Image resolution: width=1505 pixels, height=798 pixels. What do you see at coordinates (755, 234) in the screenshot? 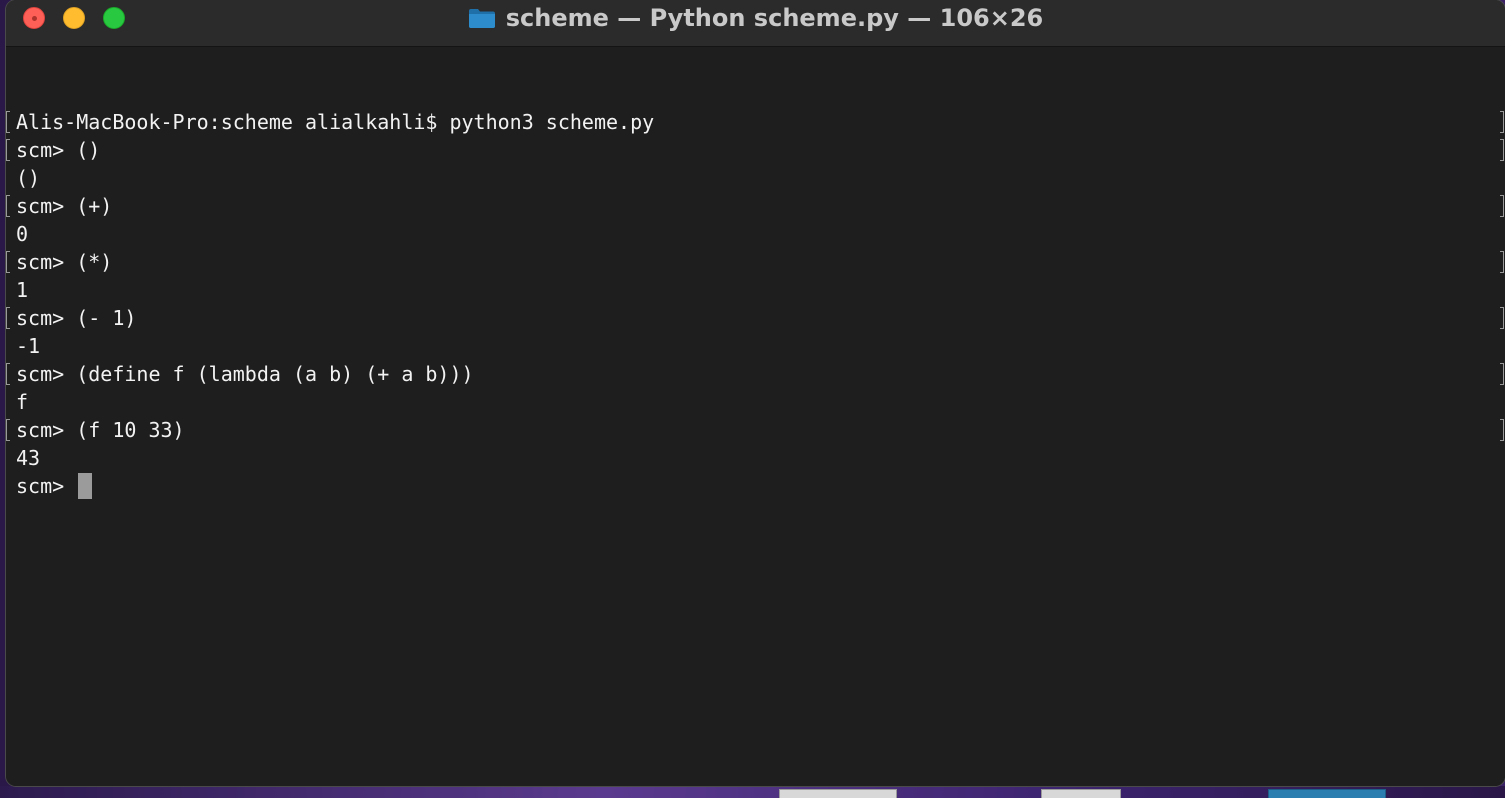
I see `terminal-line: 0` at bounding box center [755, 234].